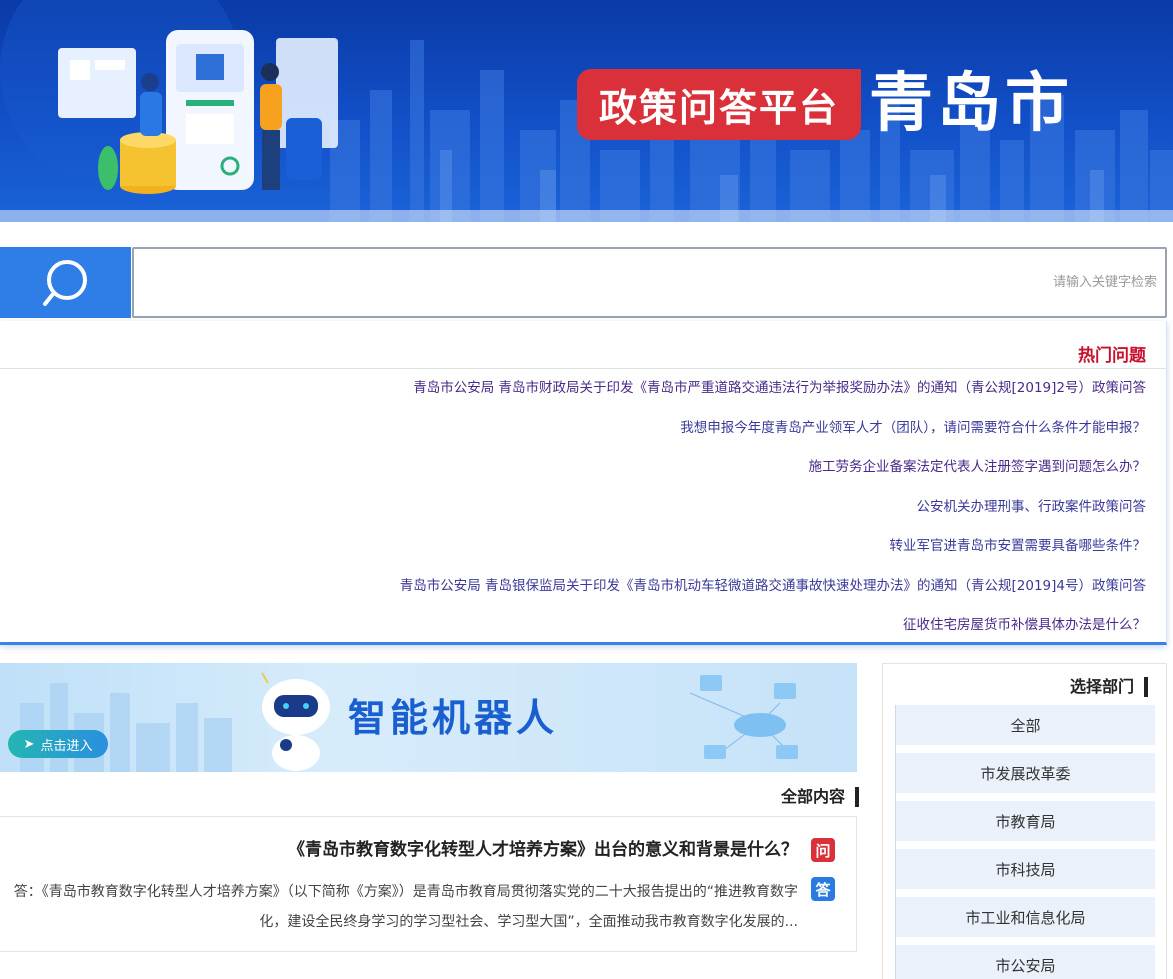  Describe the element at coordinates (823, 850) in the screenshot. I see `question-badge: 问` at that location.